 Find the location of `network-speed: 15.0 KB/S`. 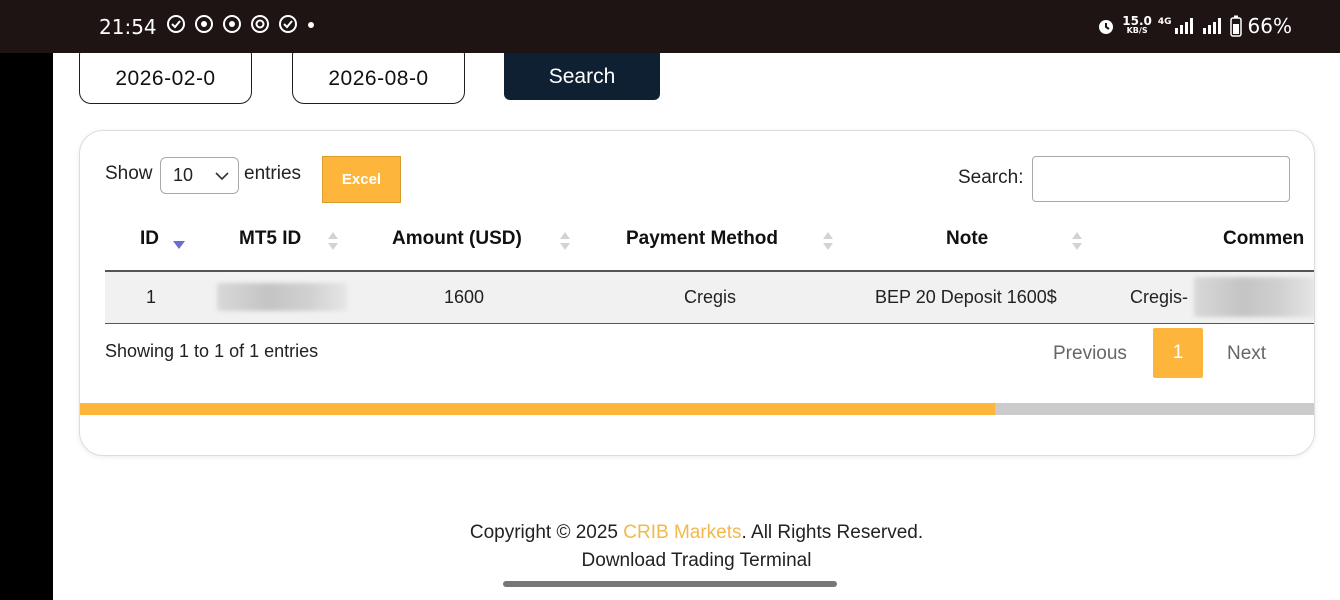

network-speed: 15.0 KB/S is located at coordinates (1137, 24).